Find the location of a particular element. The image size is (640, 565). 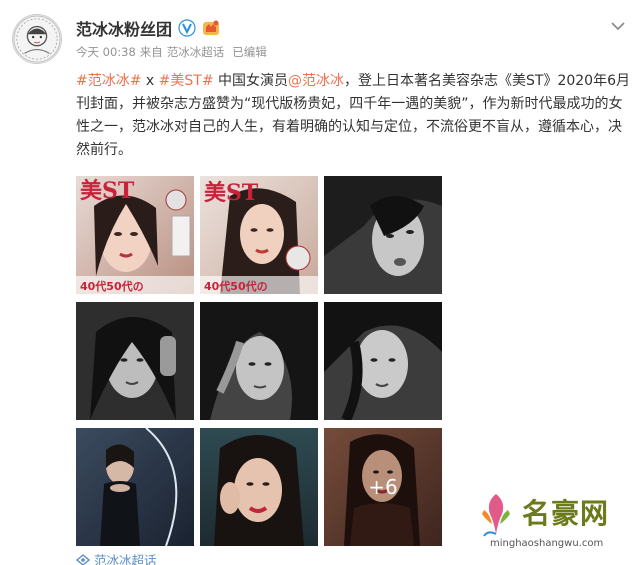

watermark-title: 名豪网 is located at coordinates (566, 513).